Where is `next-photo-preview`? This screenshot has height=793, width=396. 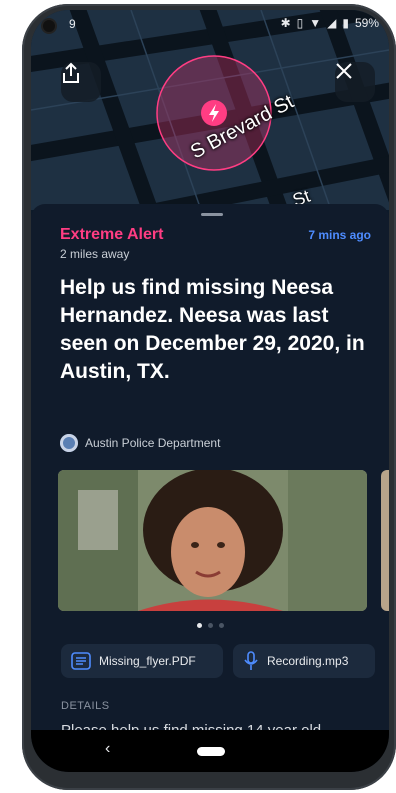
next-photo-preview is located at coordinates (385, 540).